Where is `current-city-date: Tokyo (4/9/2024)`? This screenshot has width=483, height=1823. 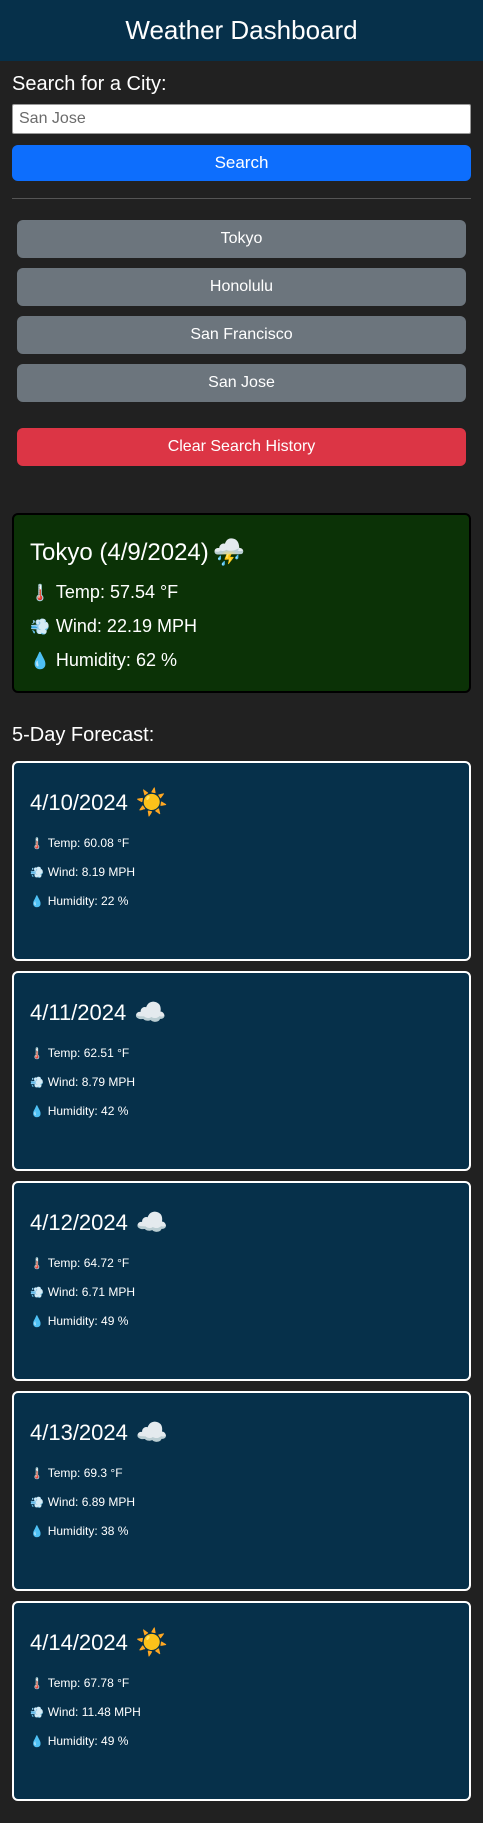 current-city-date: Tokyo (4/9/2024) is located at coordinates (119, 552).